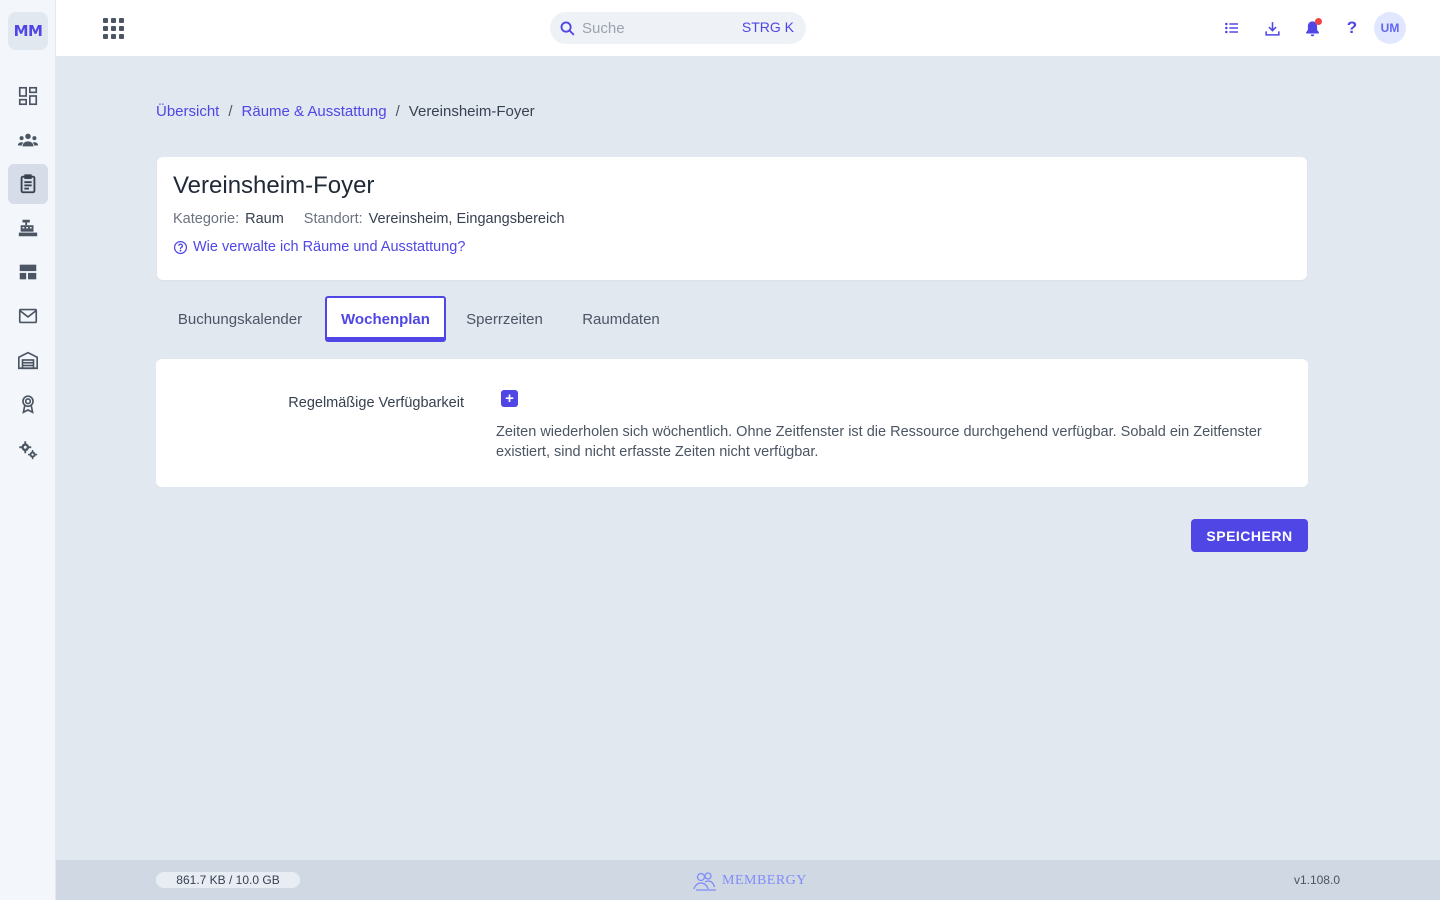  Describe the element at coordinates (1272, 28) in the screenshot. I see `download-icon` at that location.